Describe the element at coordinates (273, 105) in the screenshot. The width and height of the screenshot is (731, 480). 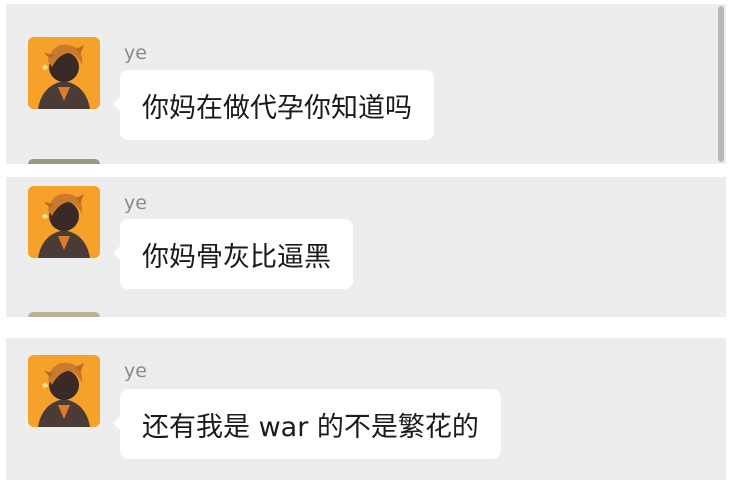
I see `message-bubble: 你妈在做代孕你知道吗` at that location.